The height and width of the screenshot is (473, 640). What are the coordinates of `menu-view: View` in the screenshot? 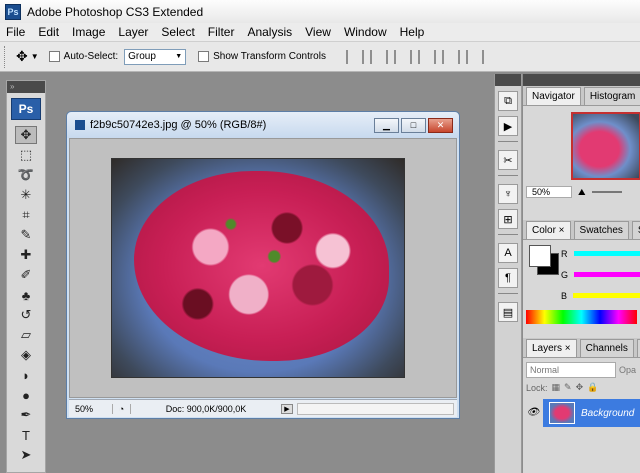 It's located at (318, 32).